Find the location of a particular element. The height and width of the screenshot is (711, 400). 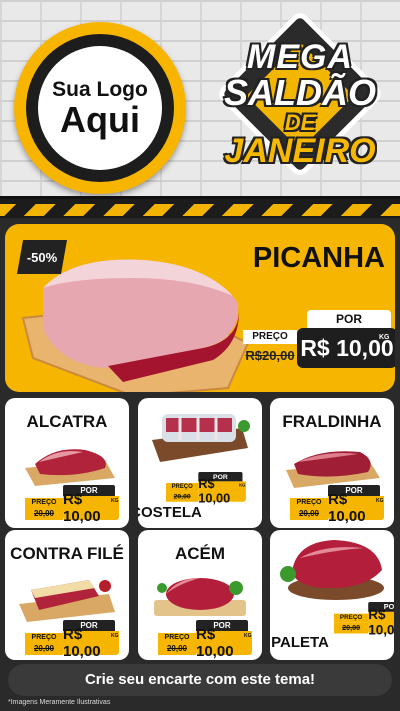

product-card-paleta: PALETA POR PREÇO 20,00 R$ 10,00 KG is located at coordinates (332, 595).